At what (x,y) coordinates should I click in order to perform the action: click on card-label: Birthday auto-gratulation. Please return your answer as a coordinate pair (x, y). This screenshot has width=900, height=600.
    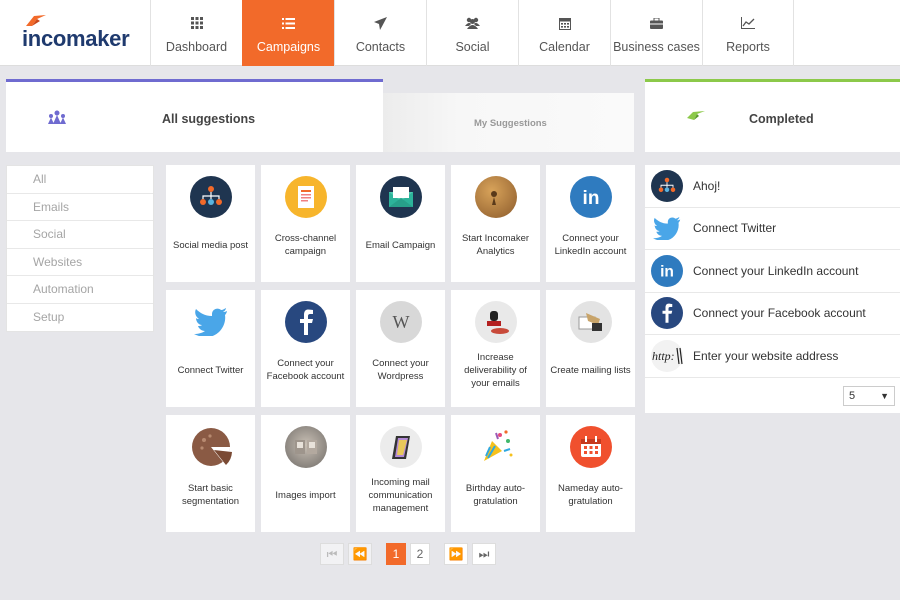
    Looking at the image, I should click on (495, 495).